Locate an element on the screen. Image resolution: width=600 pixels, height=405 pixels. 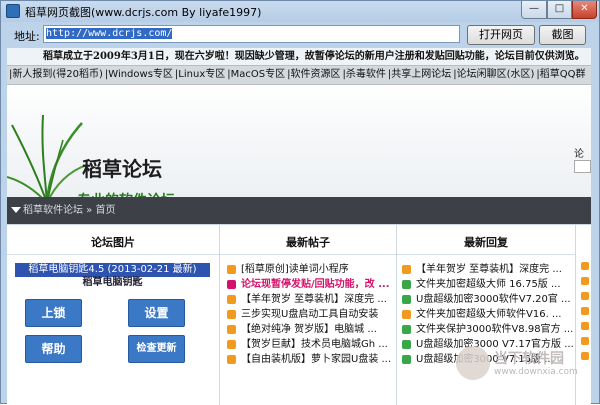
post-link: [稻草原创]读单词小程序 is located at coordinates (312, 269).